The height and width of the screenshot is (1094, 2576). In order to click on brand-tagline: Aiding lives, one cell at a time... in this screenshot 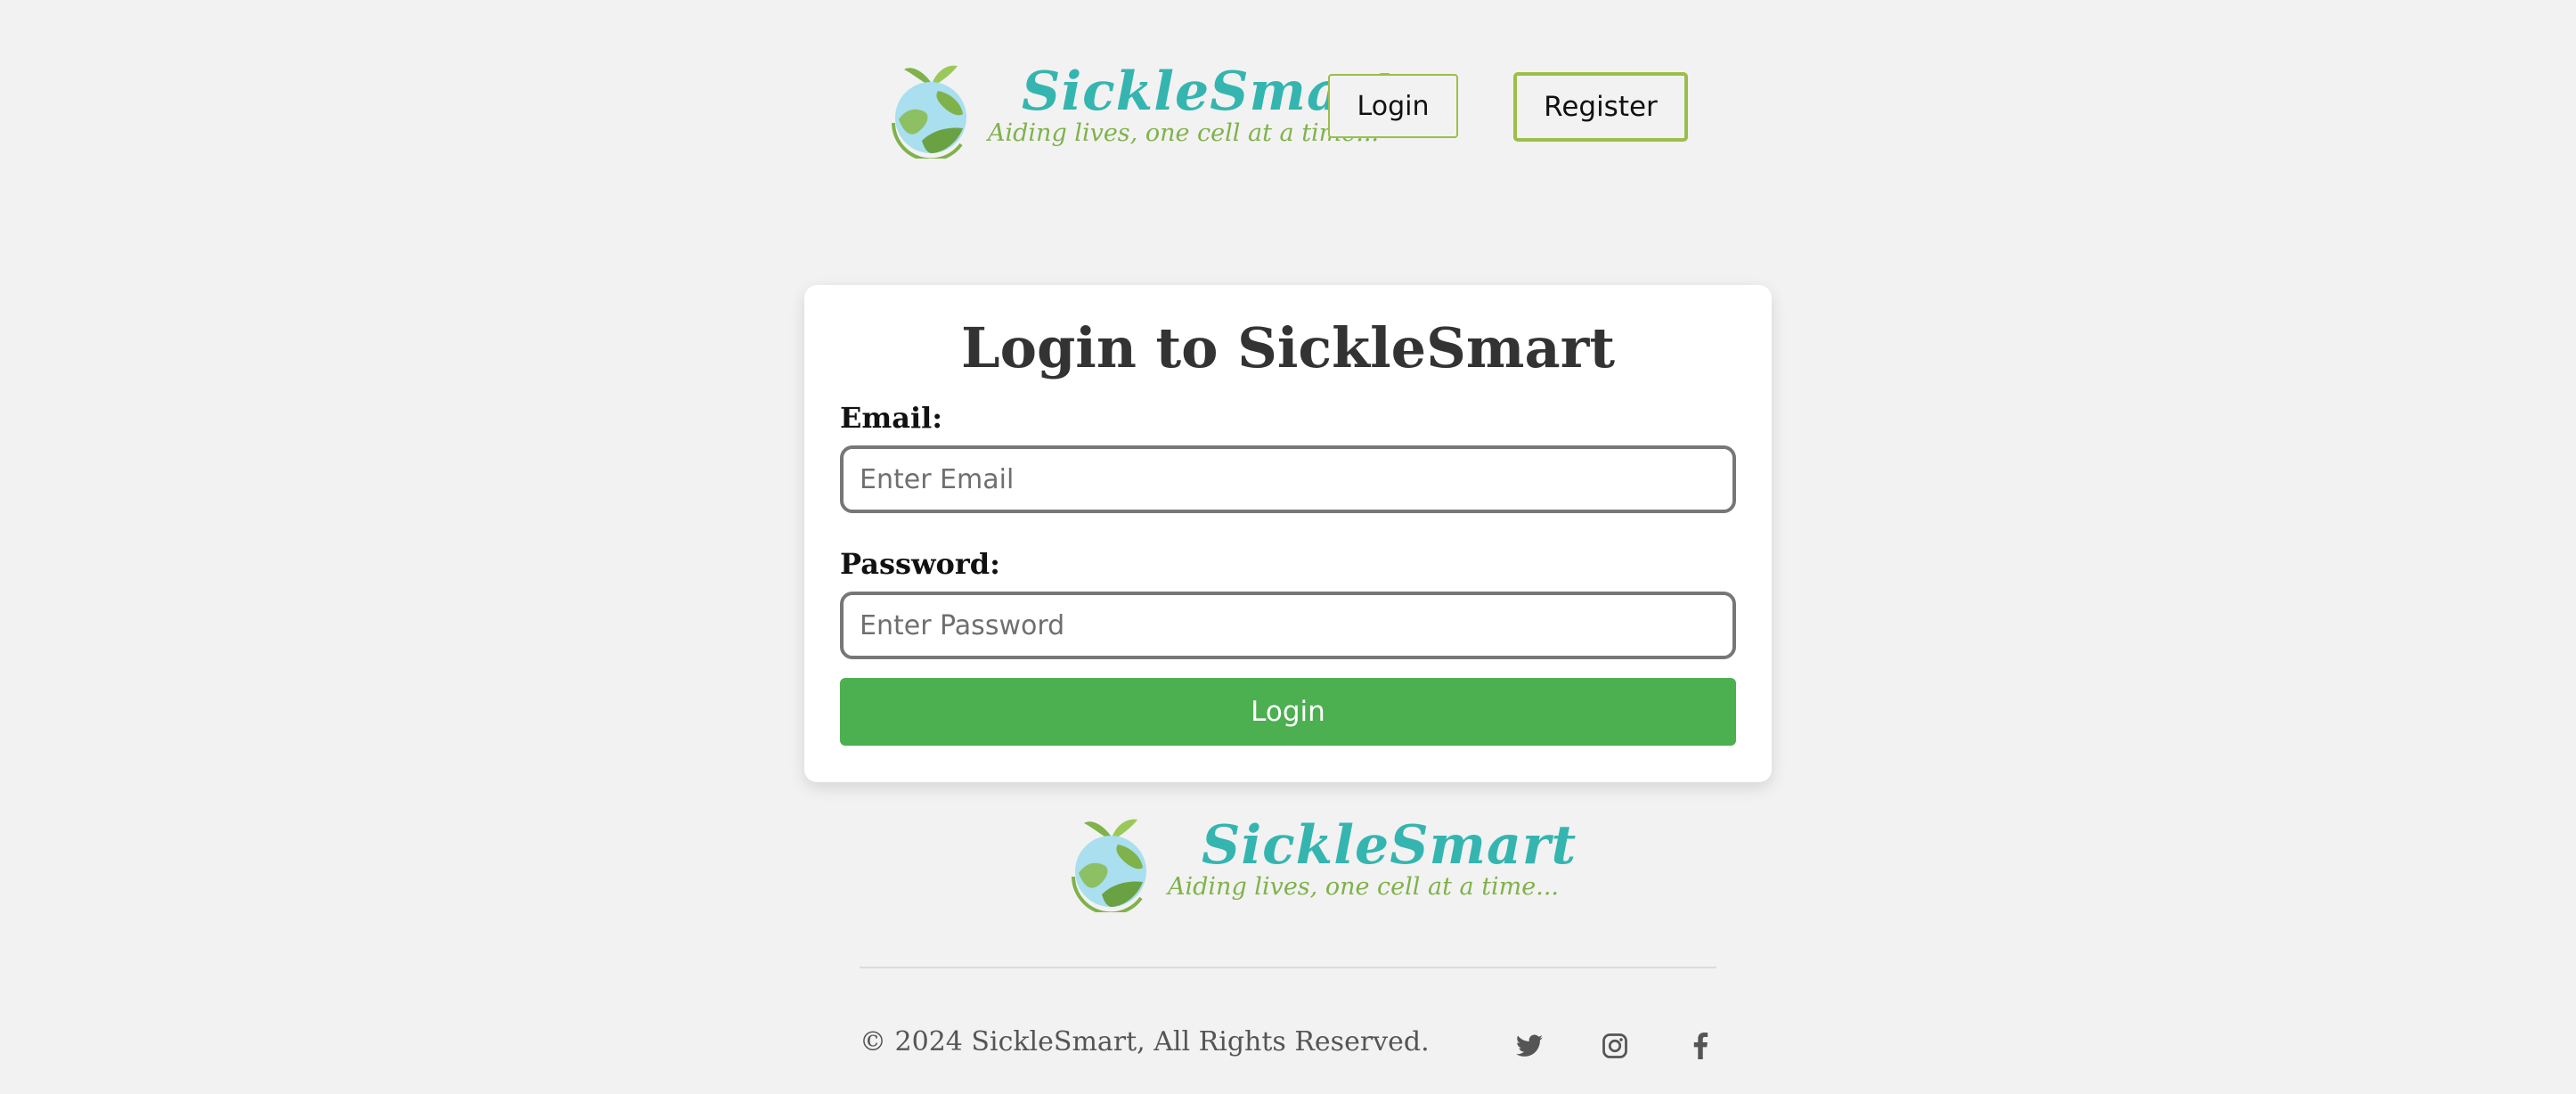, I will do `click(1184, 133)`.